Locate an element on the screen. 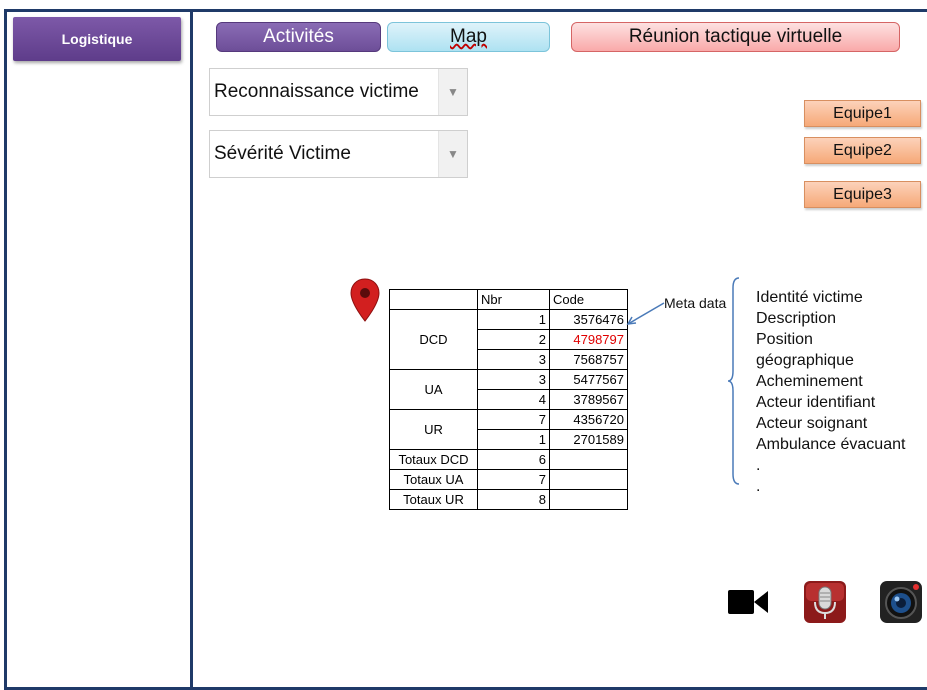 Image resolution: width=927 pixels, height=690 pixels. code-cell: 7568757 is located at coordinates (588, 359).